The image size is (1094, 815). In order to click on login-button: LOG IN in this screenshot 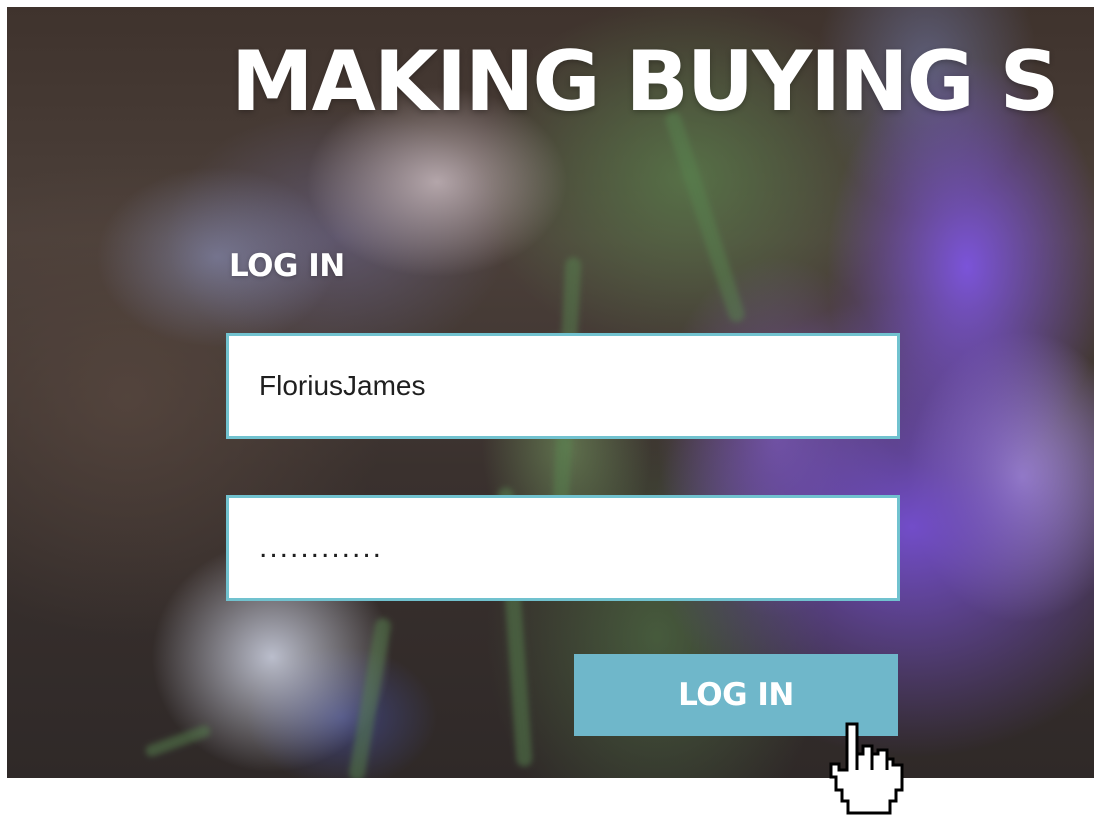, I will do `click(736, 695)`.